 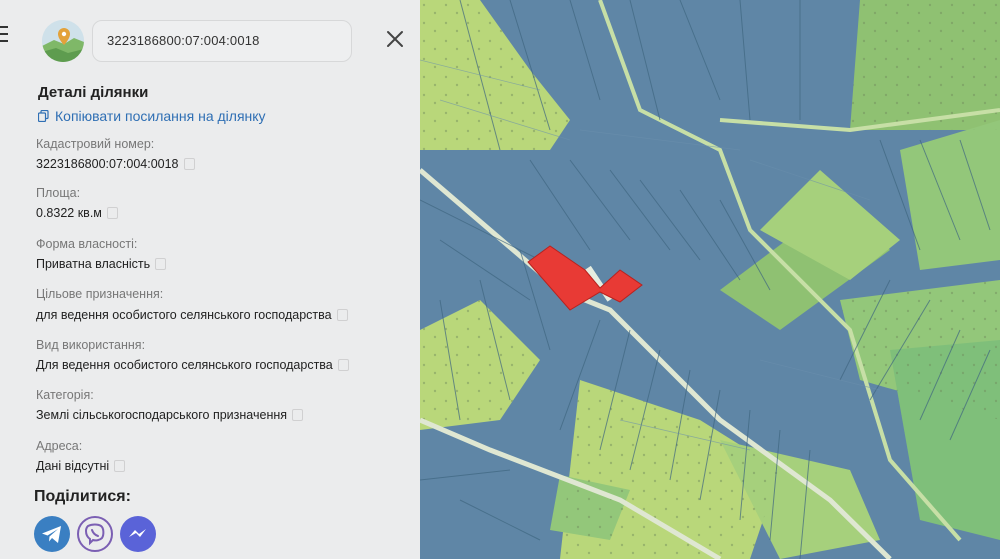 I want to click on viber-share-button, so click(x=95, y=534).